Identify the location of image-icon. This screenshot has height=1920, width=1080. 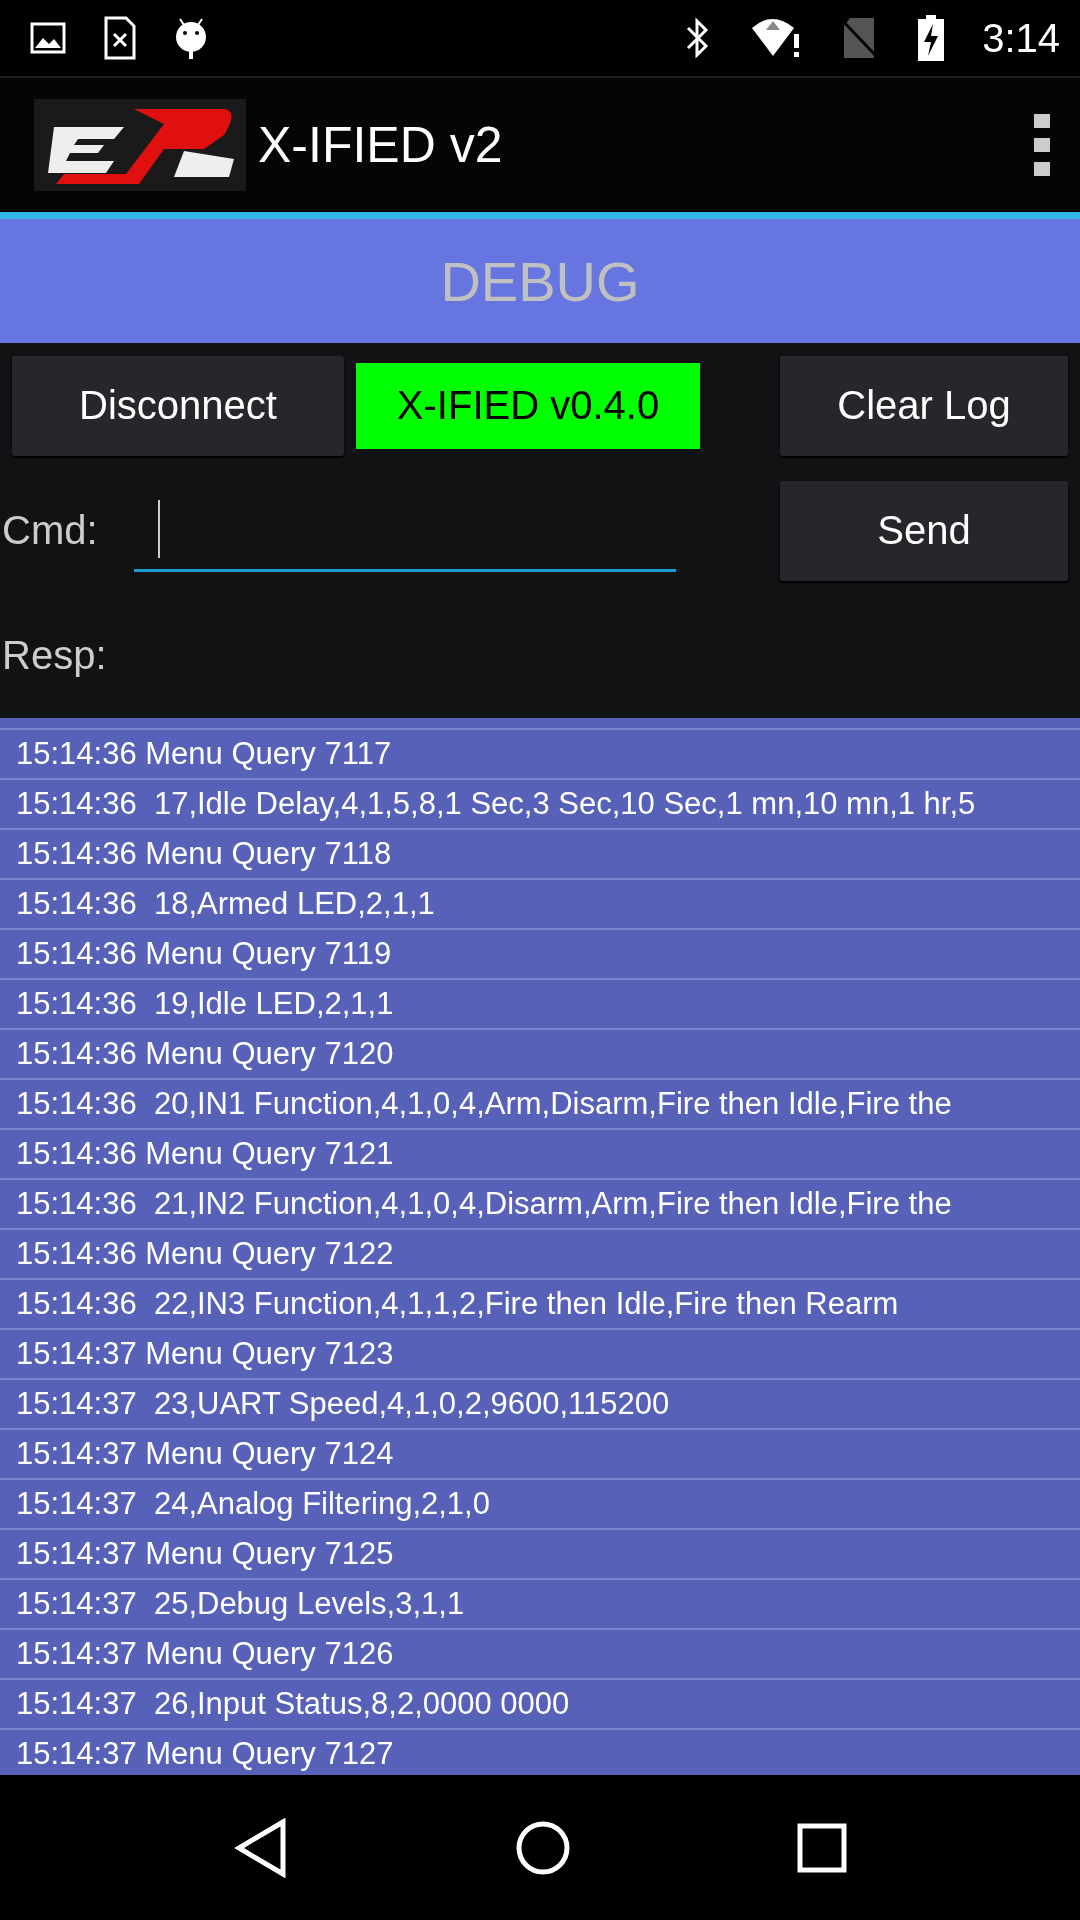
(48, 38).